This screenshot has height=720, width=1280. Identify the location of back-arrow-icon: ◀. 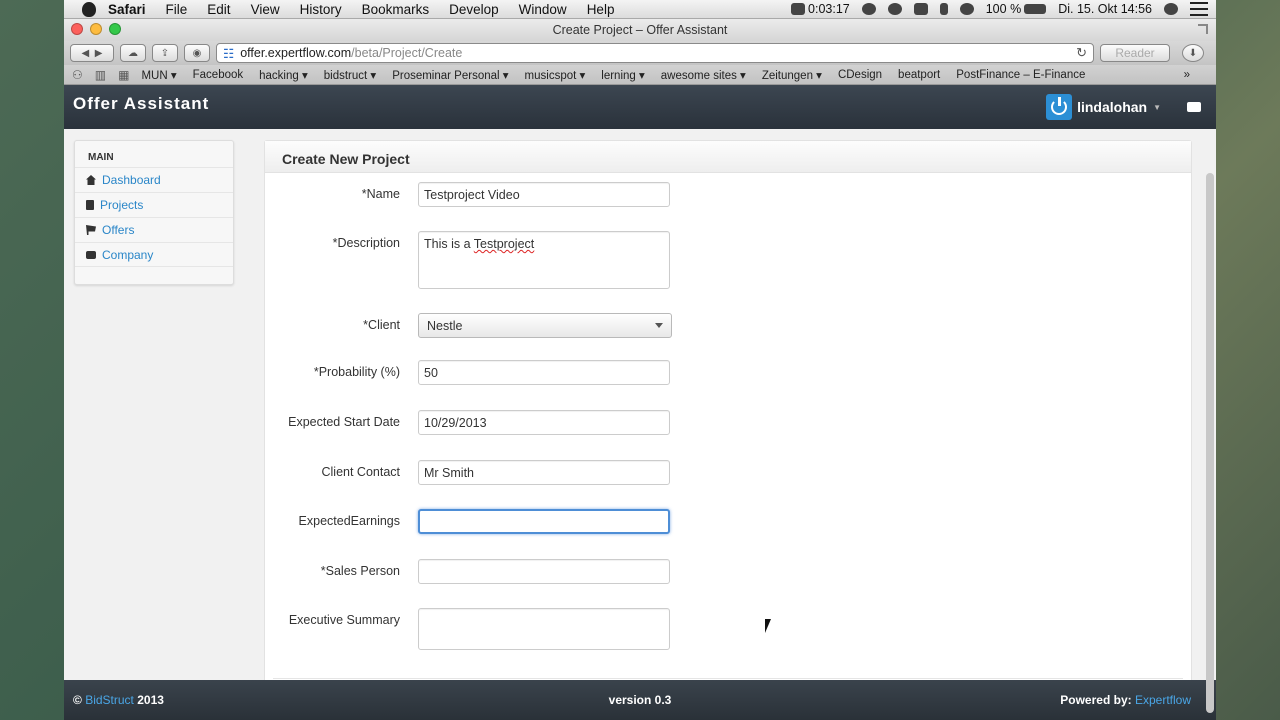
(86, 53).